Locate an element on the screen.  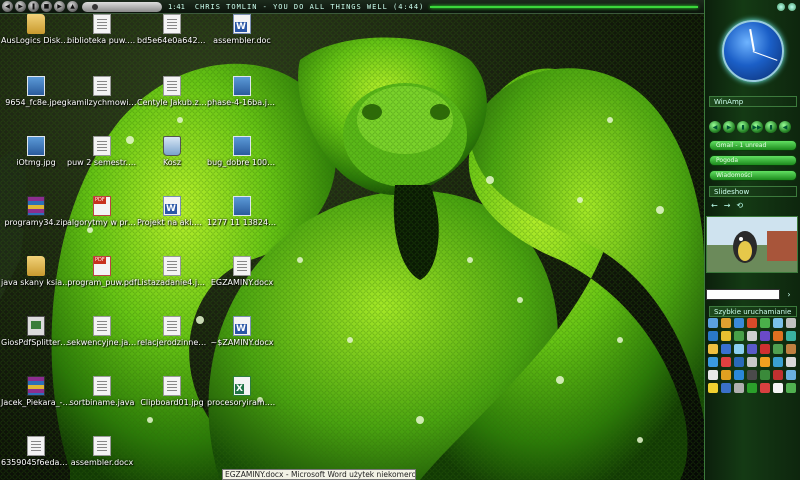
desktop-icon: EGZAMINY.docx is located at coordinates (242, 272).